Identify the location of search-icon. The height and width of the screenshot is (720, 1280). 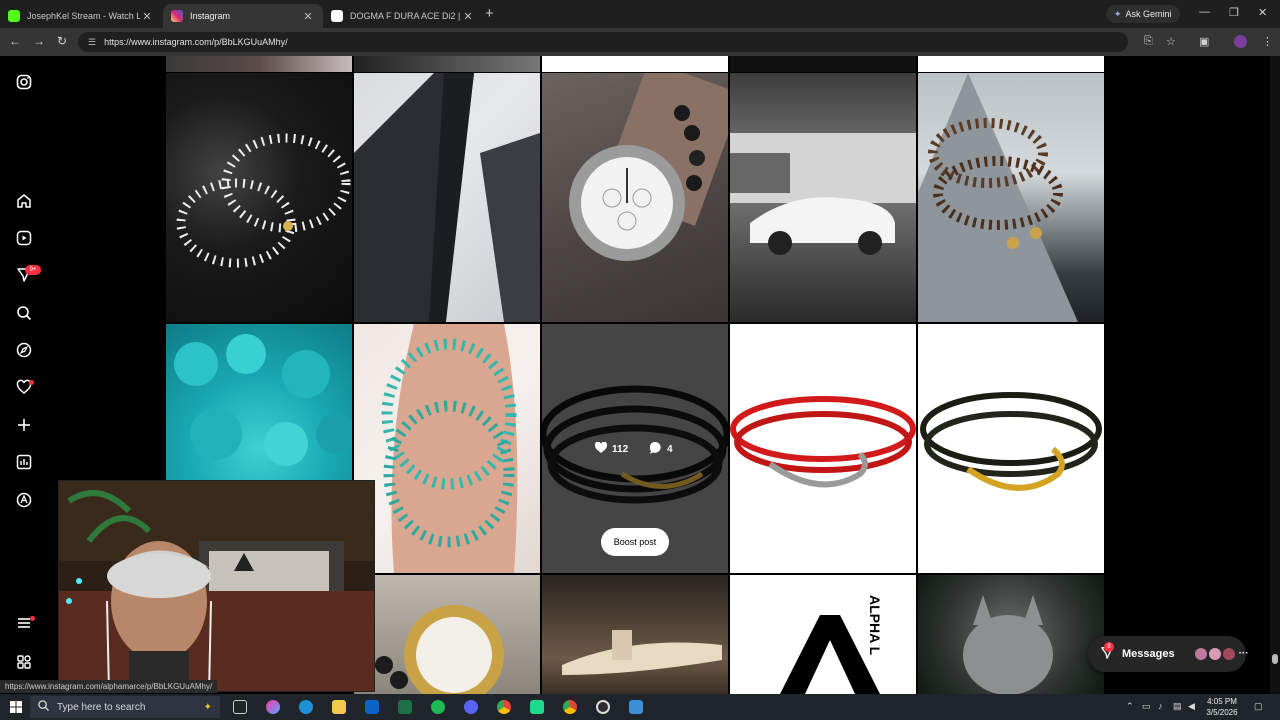
(24, 313).